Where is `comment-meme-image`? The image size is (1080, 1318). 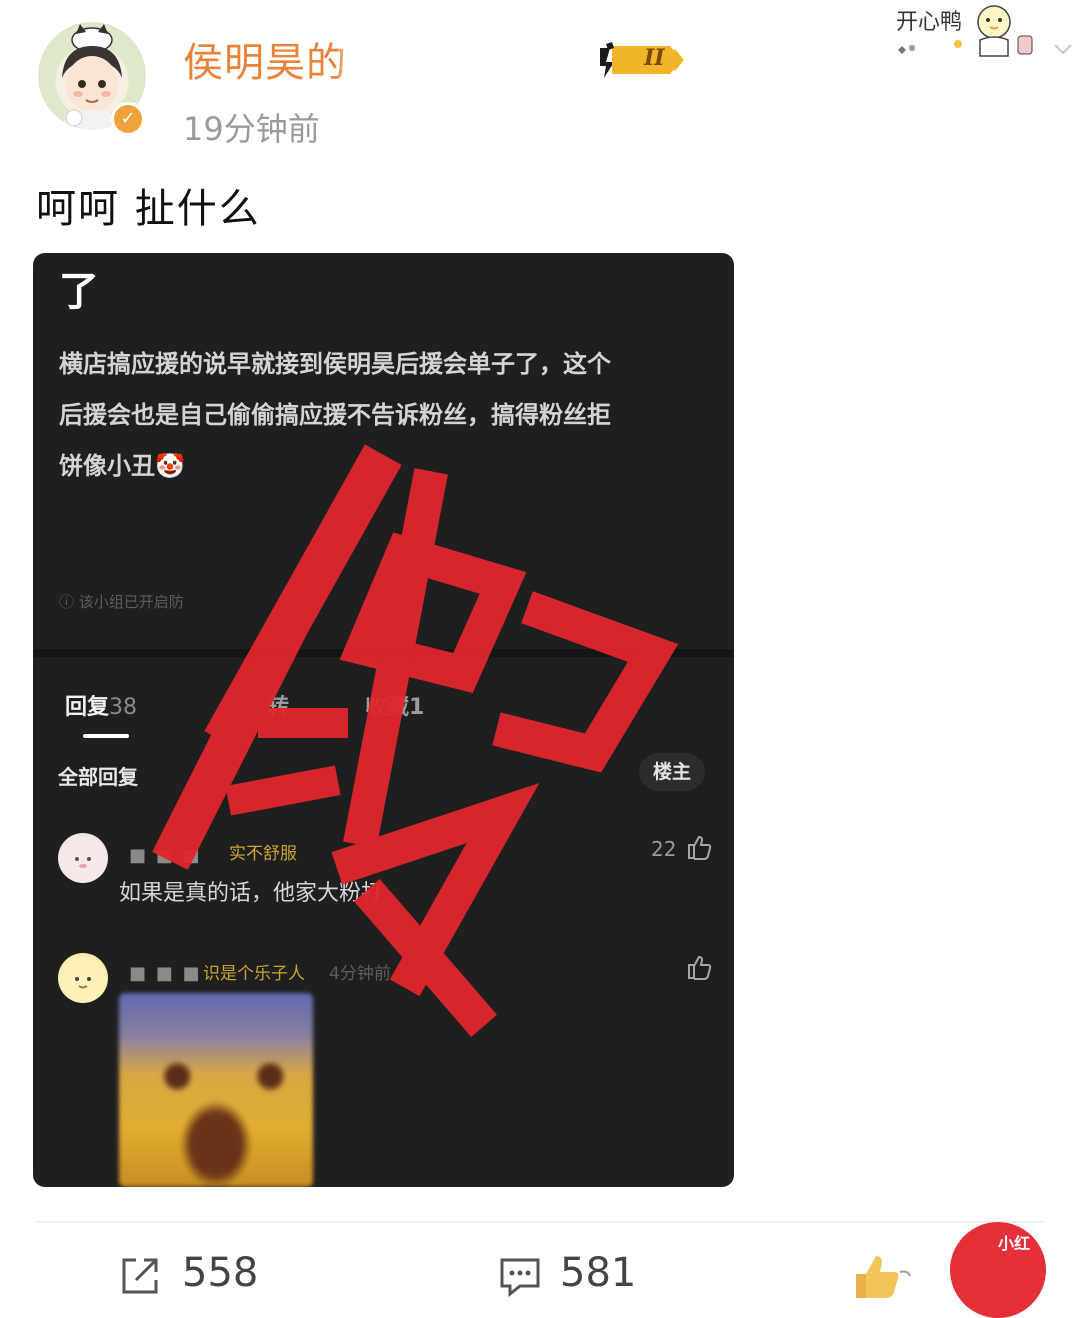
comment-meme-image is located at coordinates (216, 1090).